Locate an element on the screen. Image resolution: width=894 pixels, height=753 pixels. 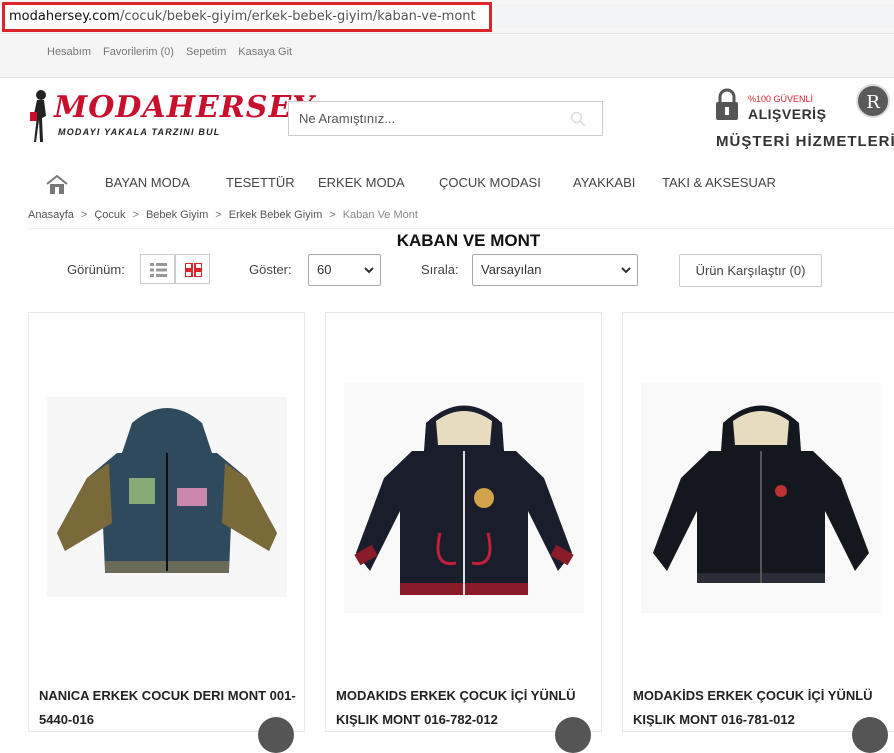
breadcrumb-item: Bebek Giyim is located at coordinates (177, 215).